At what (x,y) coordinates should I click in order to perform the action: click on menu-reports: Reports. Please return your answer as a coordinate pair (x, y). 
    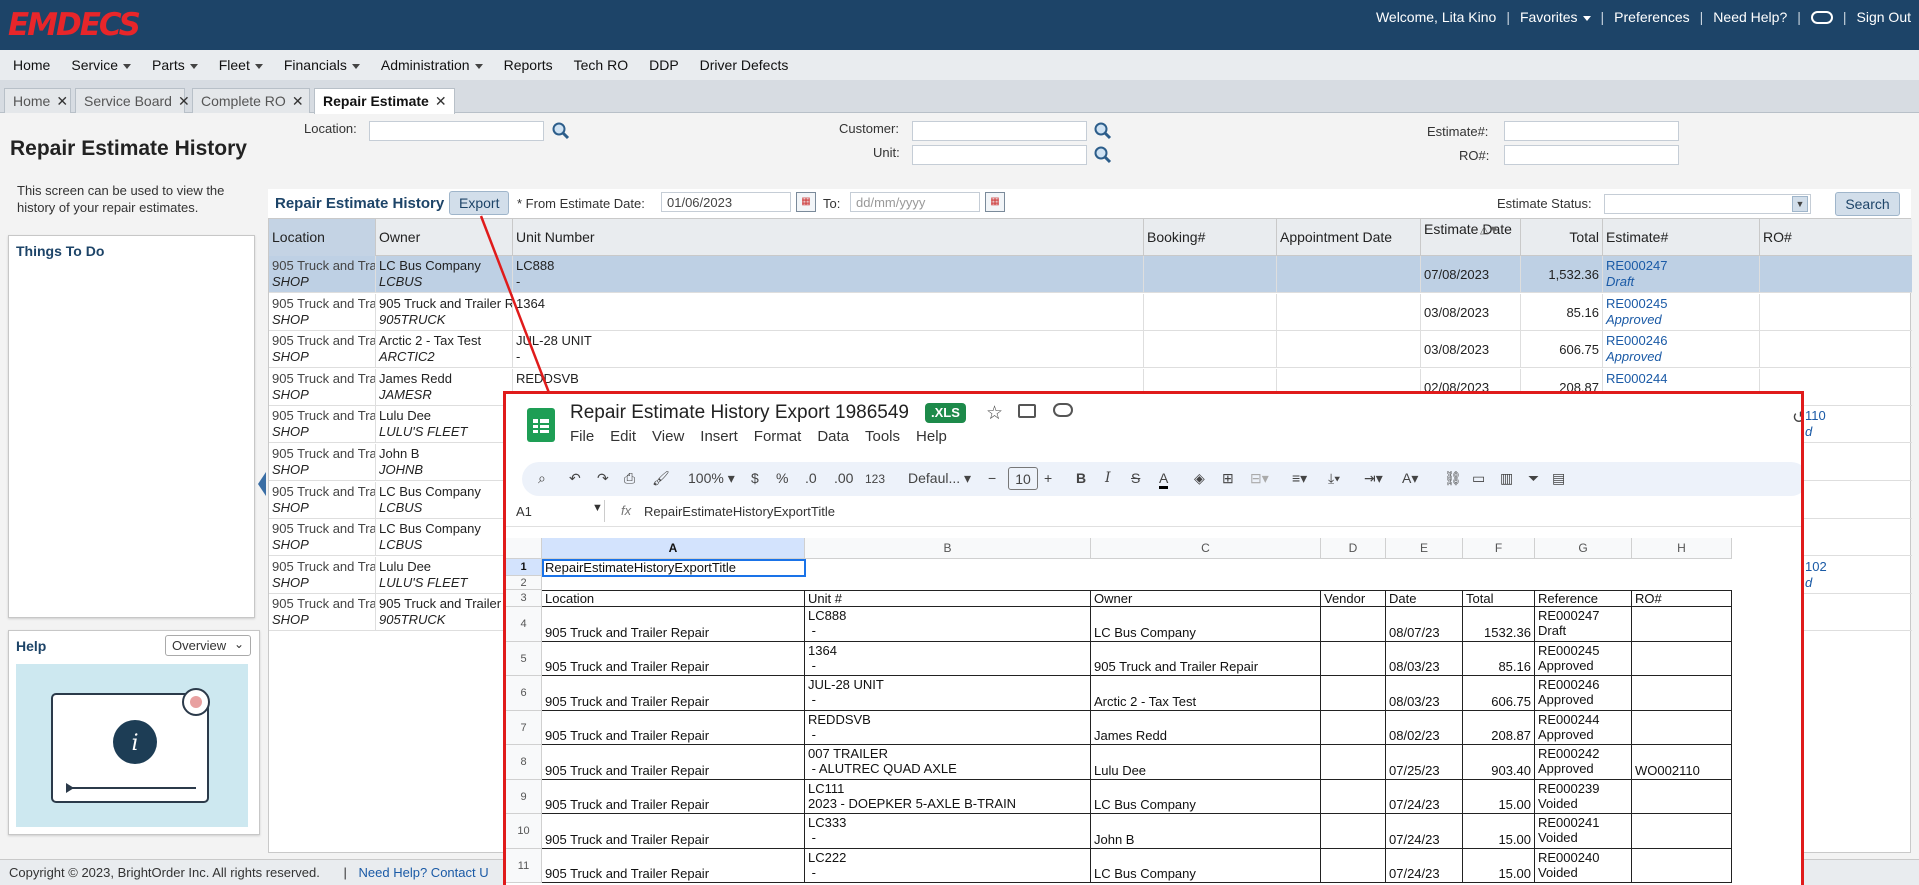
    Looking at the image, I should click on (528, 65).